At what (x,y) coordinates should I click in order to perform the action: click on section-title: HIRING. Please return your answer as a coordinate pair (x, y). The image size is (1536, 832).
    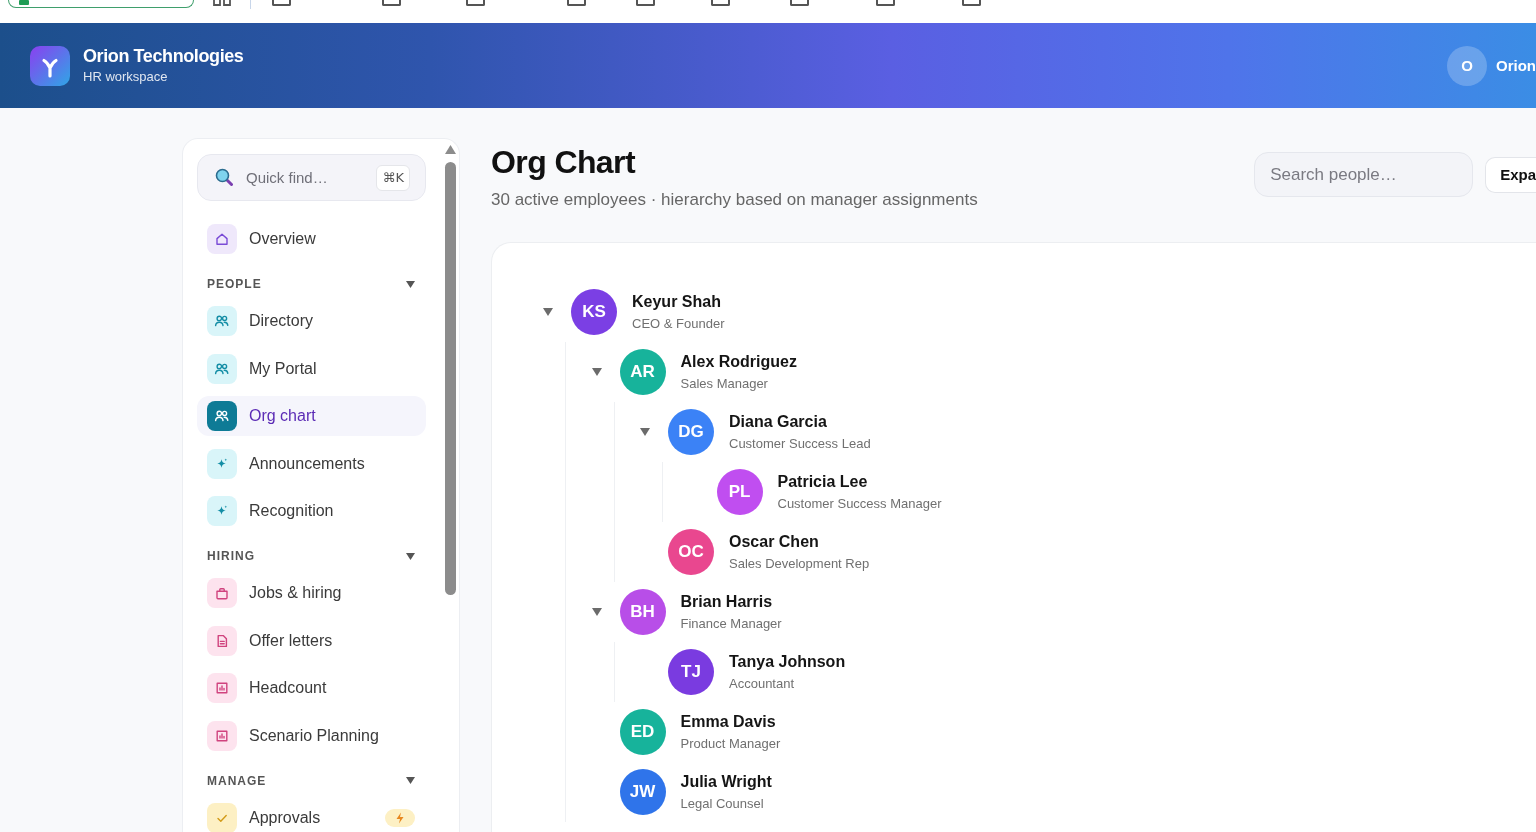
    Looking at the image, I should click on (231, 556).